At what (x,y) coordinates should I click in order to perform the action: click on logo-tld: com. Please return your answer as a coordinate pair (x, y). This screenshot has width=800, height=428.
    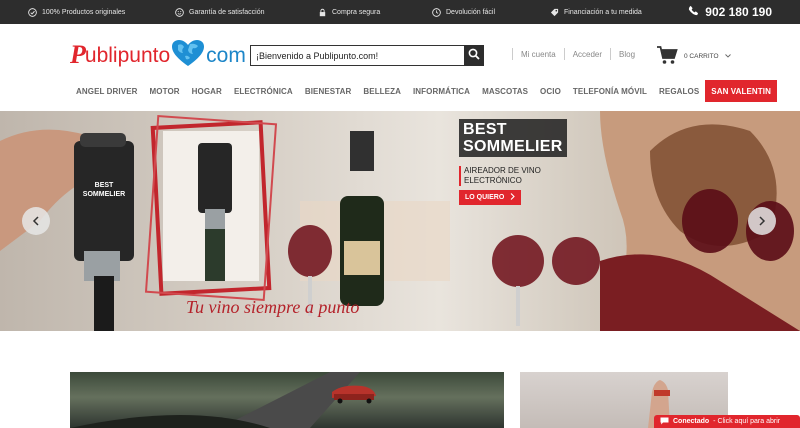
    Looking at the image, I should click on (226, 55).